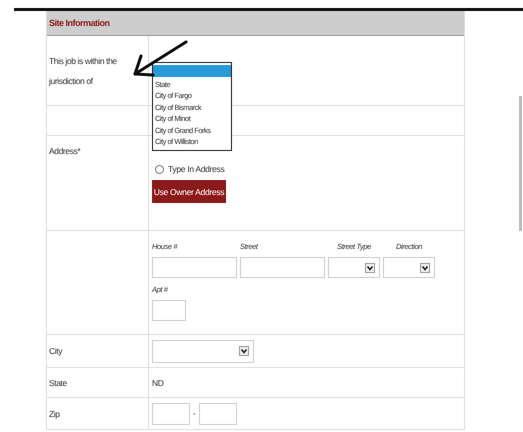  I want to click on field-label: Address*, so click(64, 151).